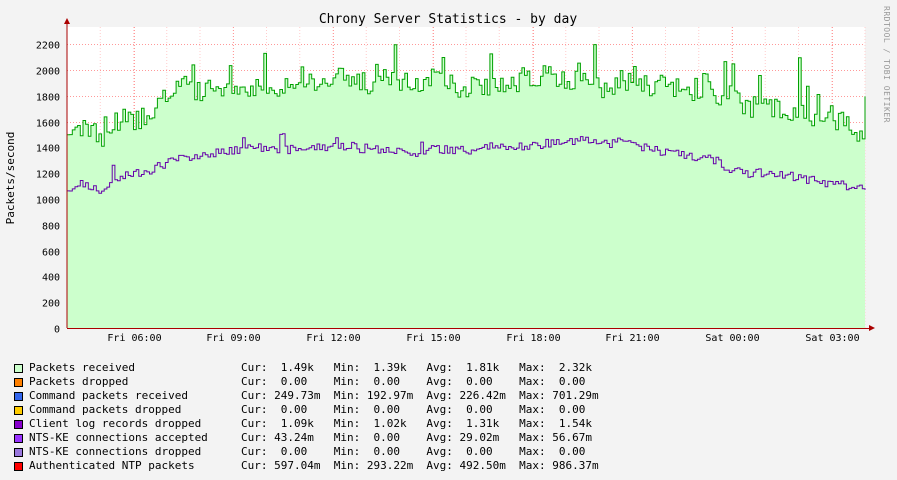 The image size is (897, 480). What do you see at coordinates (118, 437) in the screenshot?
I see `legend-name: NTS-KE connections accepted` at bounding box center [118, 437].